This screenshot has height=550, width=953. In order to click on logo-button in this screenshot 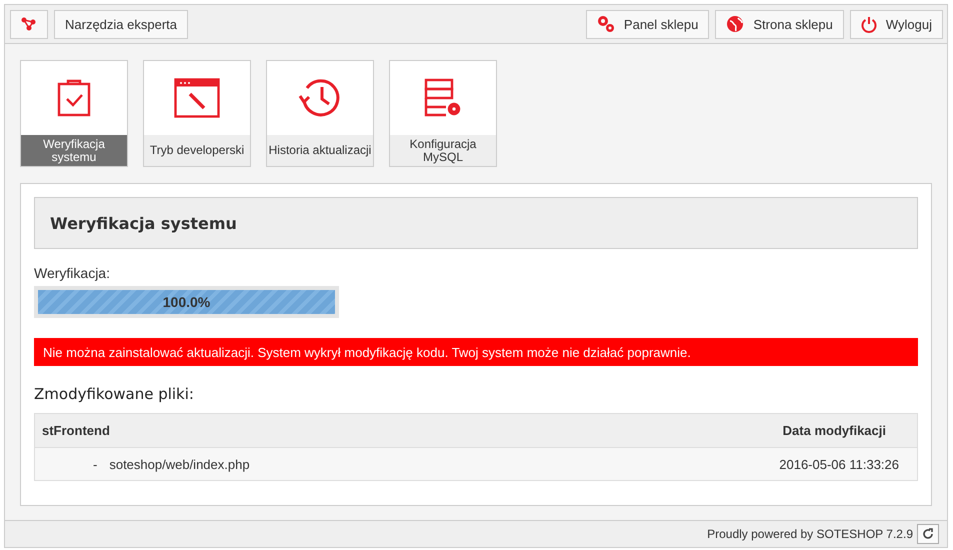, I will do `click(29, 24)`.